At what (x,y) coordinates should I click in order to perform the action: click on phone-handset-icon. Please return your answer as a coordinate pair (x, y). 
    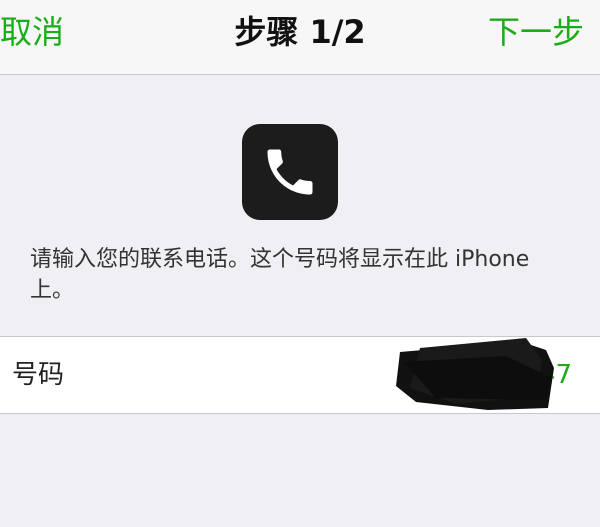
    Looking at the image, I should click on (290, 172).